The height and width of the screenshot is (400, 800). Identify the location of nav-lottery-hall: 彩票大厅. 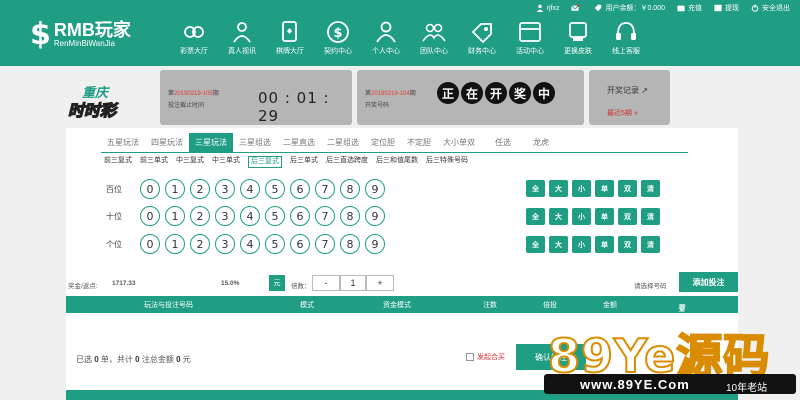
(194, 38).